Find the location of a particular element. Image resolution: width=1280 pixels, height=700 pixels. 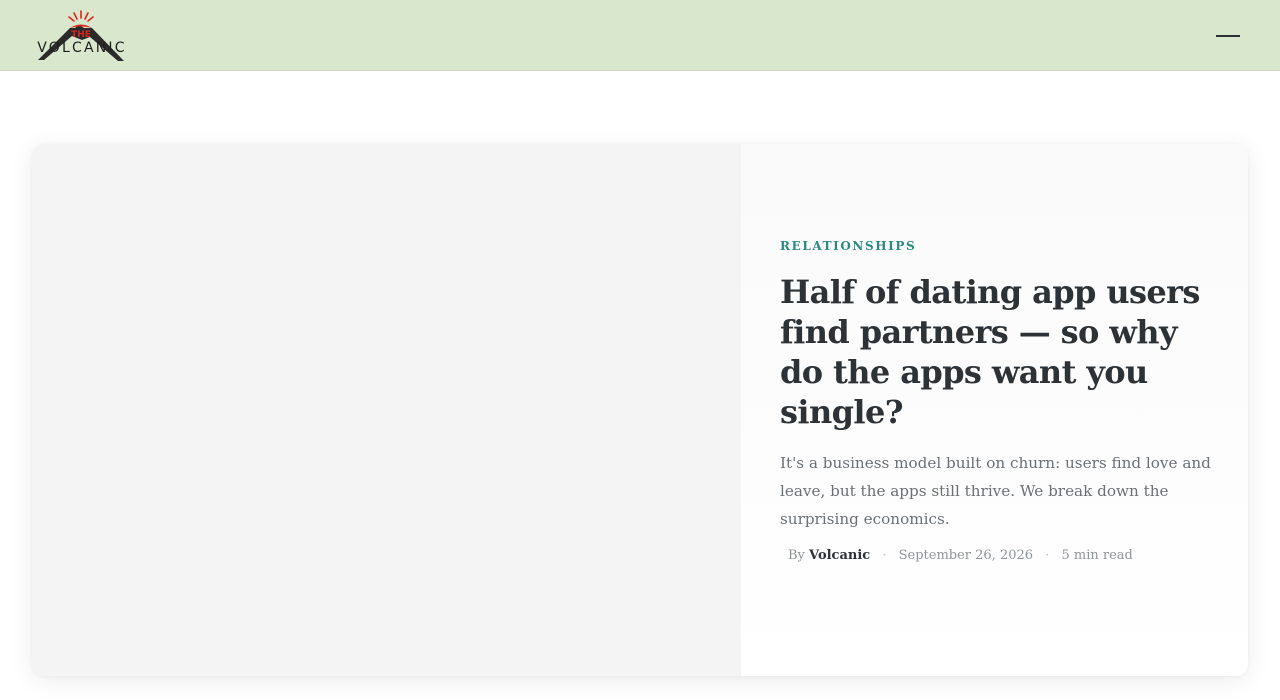

hamburger-icon is located at coordinates (1228, 36).